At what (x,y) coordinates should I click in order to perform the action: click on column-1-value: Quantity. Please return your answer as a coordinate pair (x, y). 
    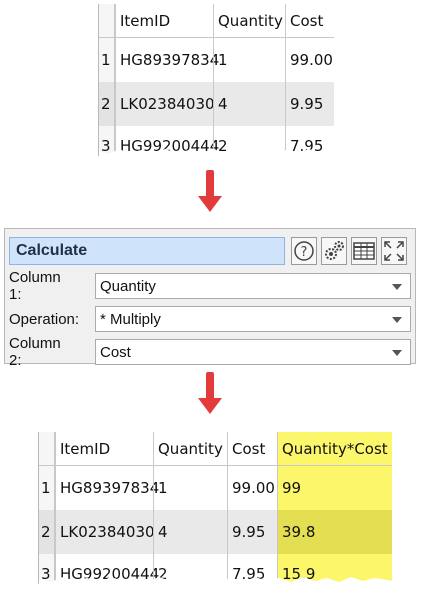
    Looking at the image, I should click on (128, 286).